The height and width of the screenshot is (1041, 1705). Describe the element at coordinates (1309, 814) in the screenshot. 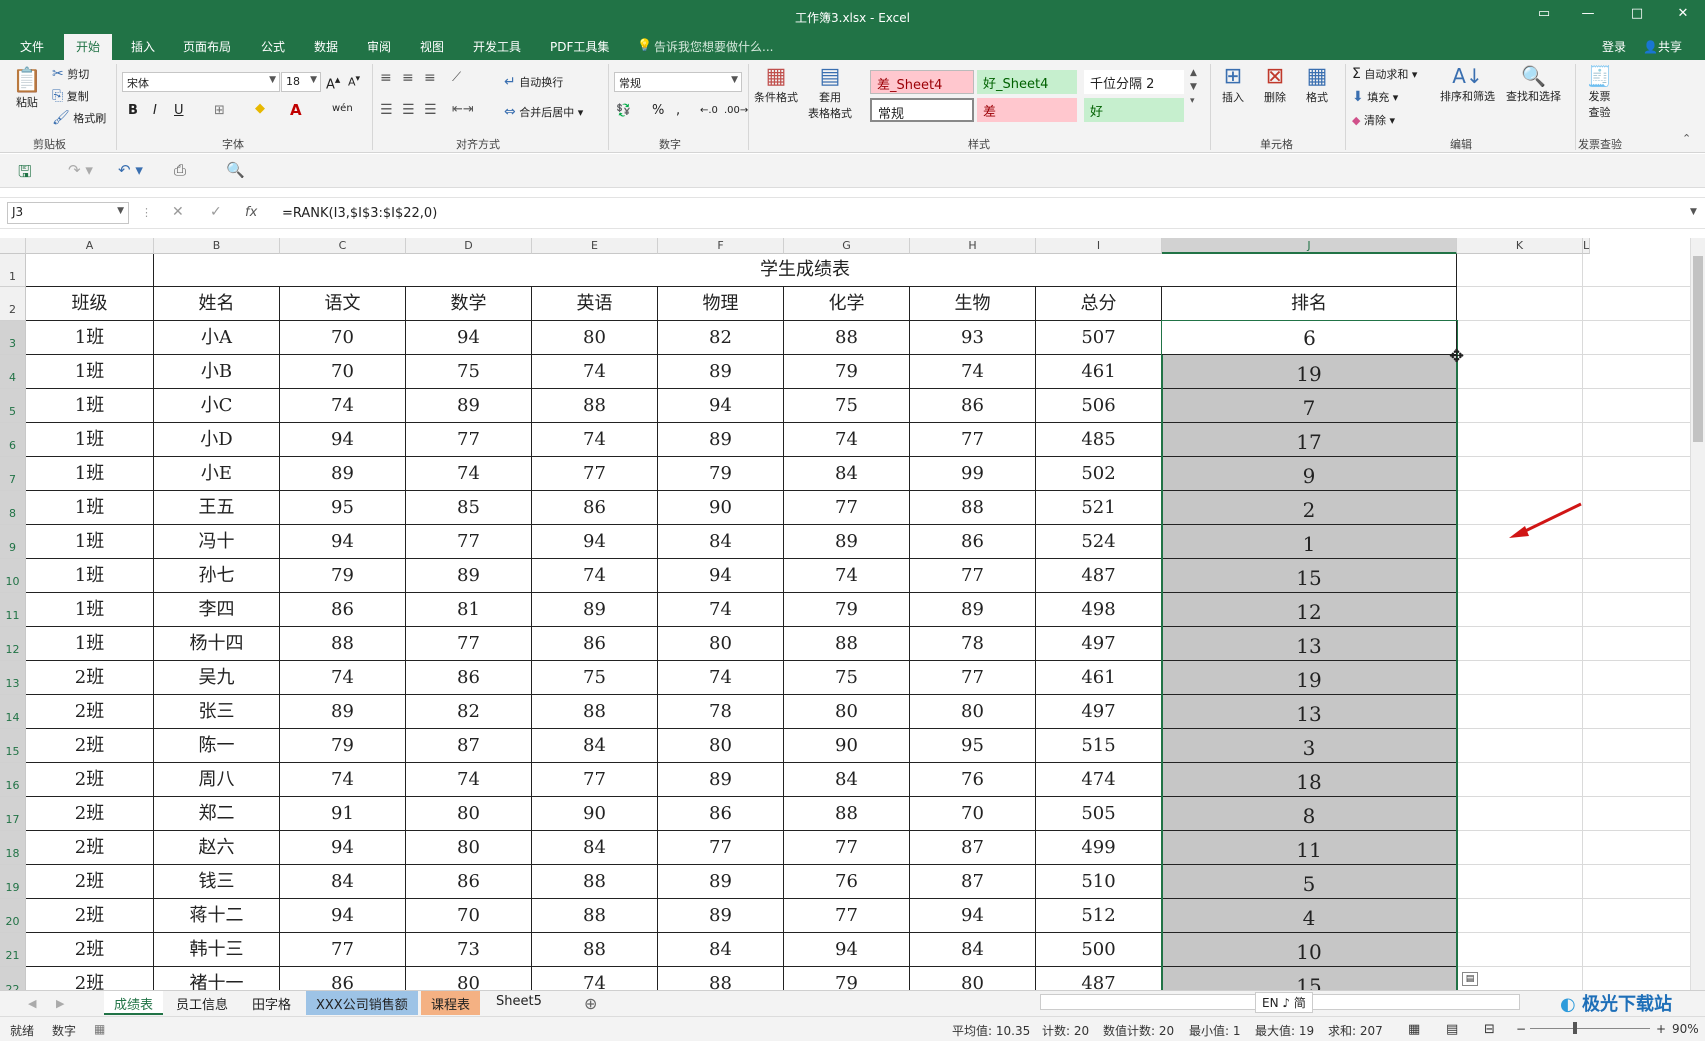

I see `rank-cell: 8` at that location.